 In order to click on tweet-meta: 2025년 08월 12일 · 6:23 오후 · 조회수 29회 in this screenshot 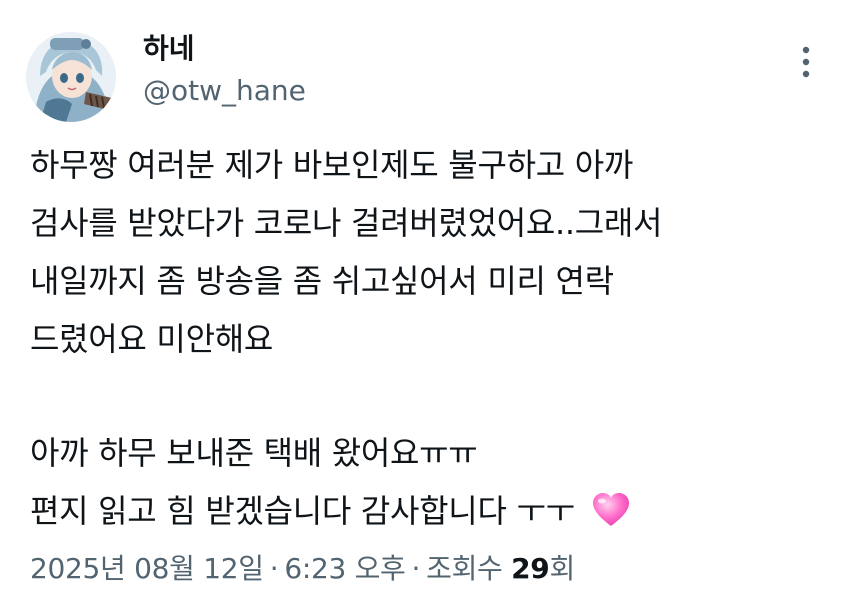, I will do `click(302, 569)`.